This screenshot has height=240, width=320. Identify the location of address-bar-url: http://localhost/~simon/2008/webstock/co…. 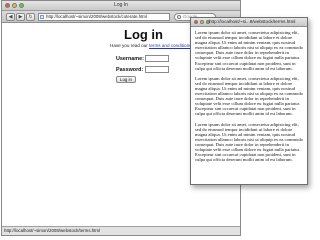
(96, 16).